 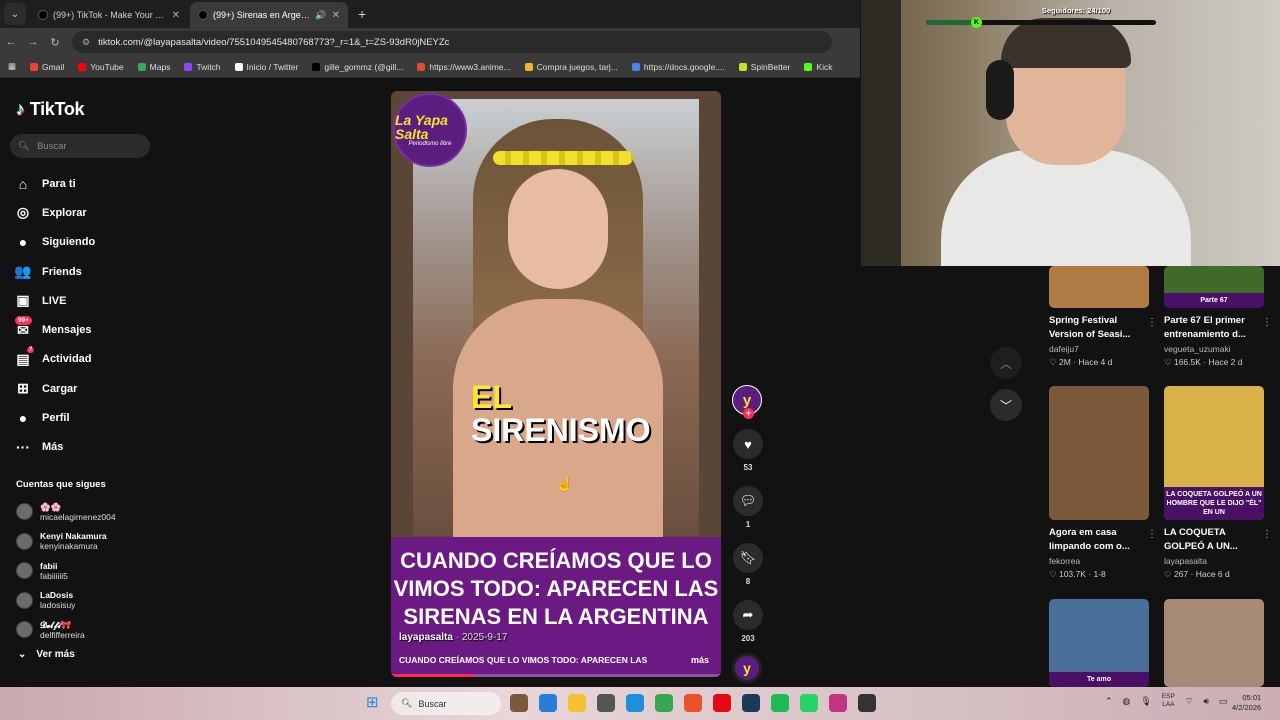 I want to click on bookmark-item: Kick, so click(x=818, y=67).